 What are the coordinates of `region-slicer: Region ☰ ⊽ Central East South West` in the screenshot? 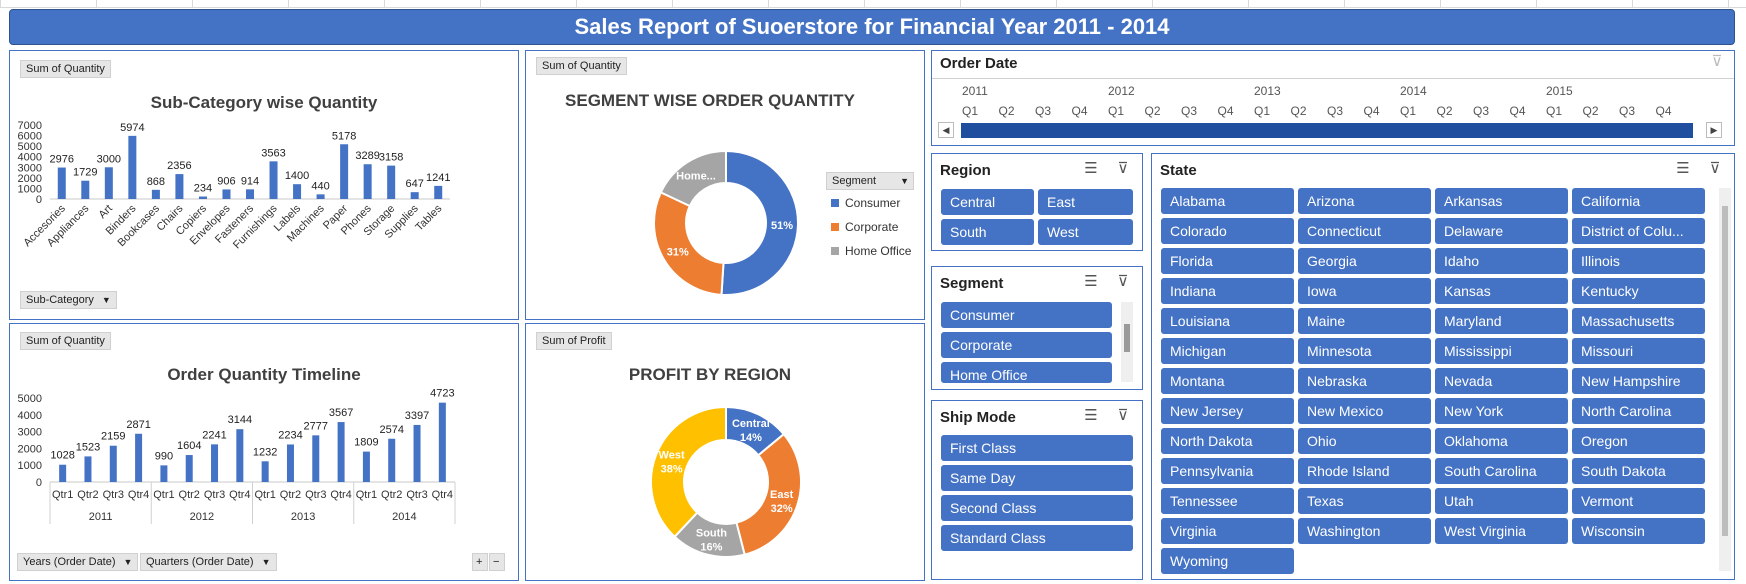 It's located at (1037, 202).